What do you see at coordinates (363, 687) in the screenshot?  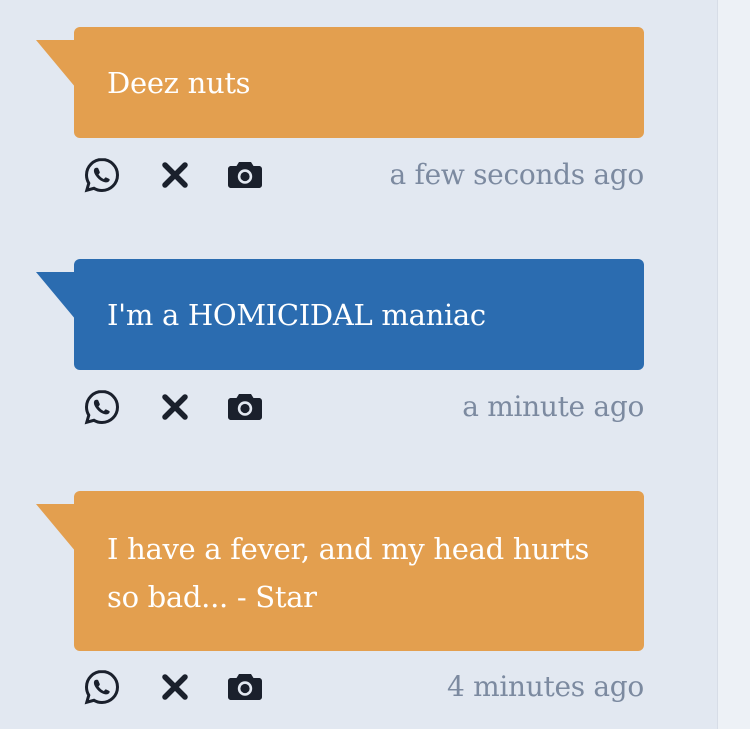 I see `message-actions: 4 minutes ago` at bounding box center [363, 687].